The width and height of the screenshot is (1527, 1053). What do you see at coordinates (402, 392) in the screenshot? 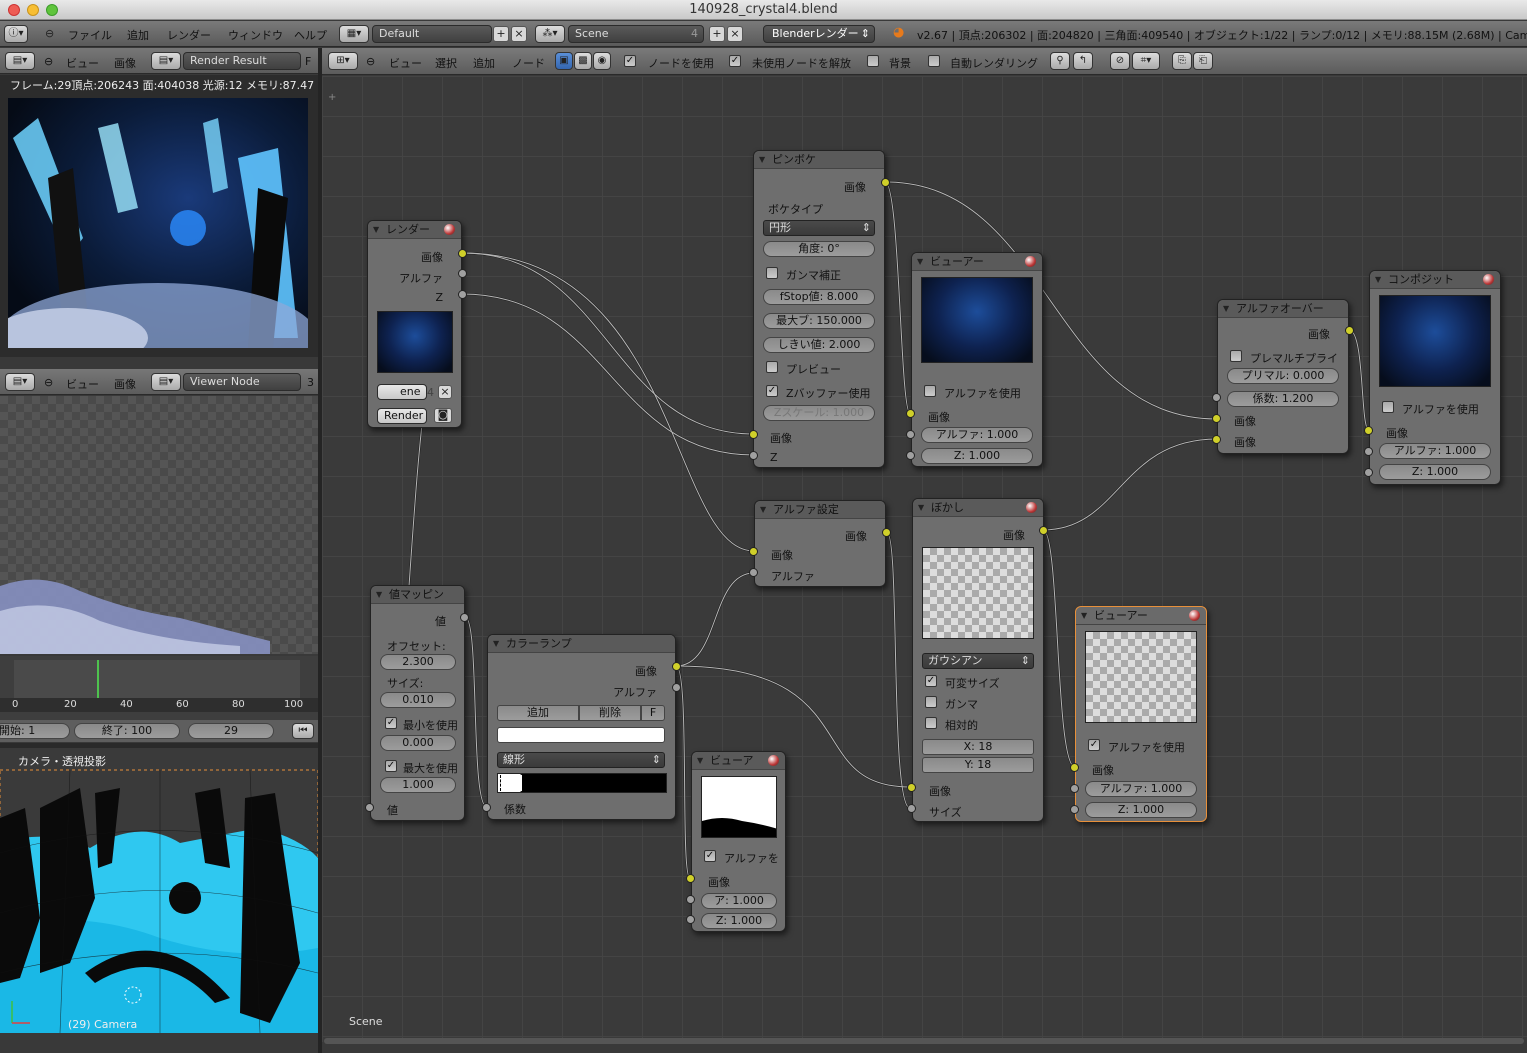
I see `scene-selector: ene` at bounding box center [402, 392].